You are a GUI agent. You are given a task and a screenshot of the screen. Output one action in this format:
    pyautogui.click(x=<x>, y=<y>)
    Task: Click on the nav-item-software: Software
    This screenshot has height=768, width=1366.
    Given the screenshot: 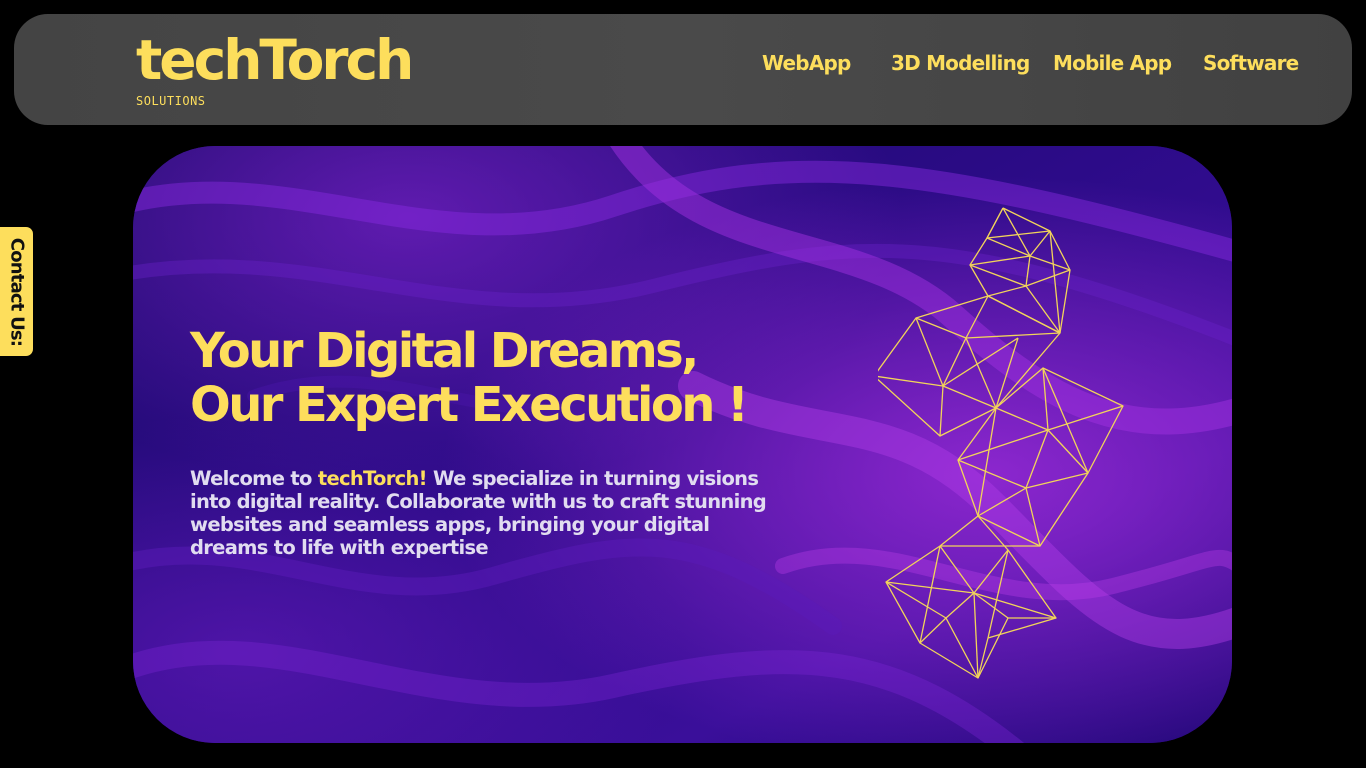 What is the action you would take?
    pyautogui.click(x=1251, y=63)
    